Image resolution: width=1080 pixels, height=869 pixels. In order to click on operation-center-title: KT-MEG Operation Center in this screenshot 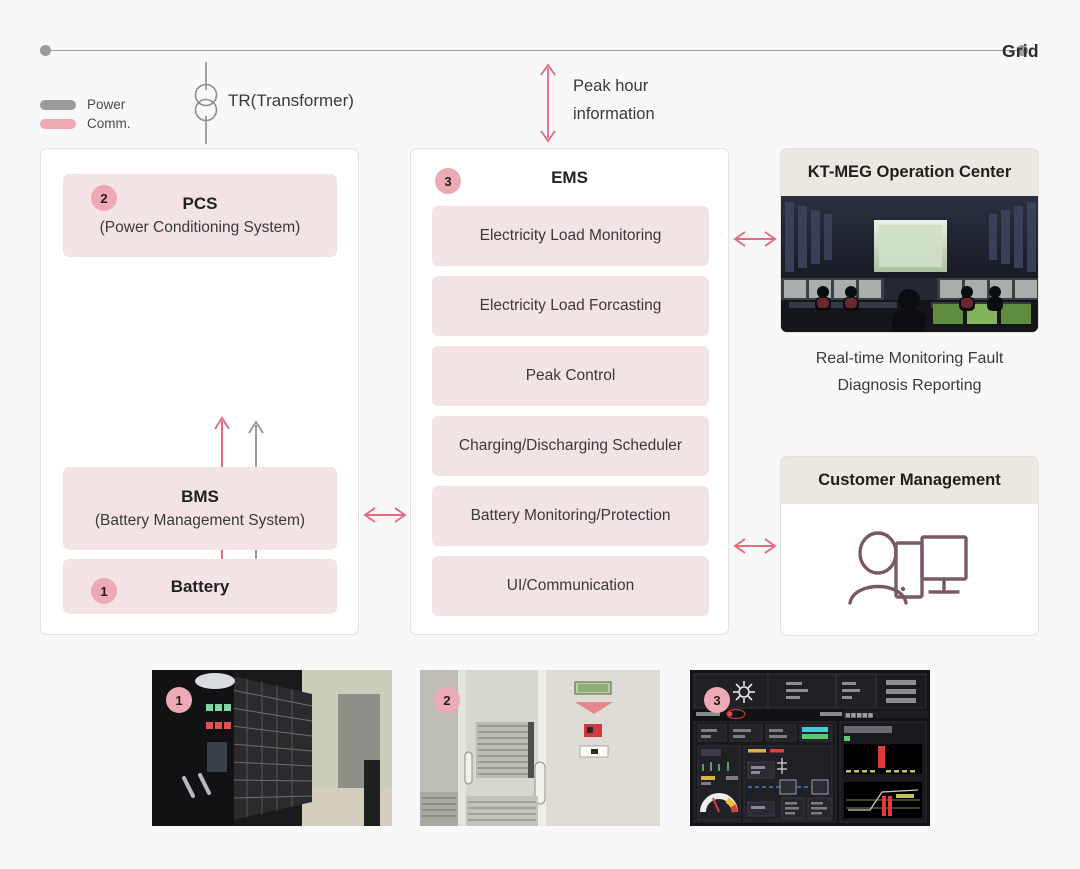, I will do `click(909, 172)`.